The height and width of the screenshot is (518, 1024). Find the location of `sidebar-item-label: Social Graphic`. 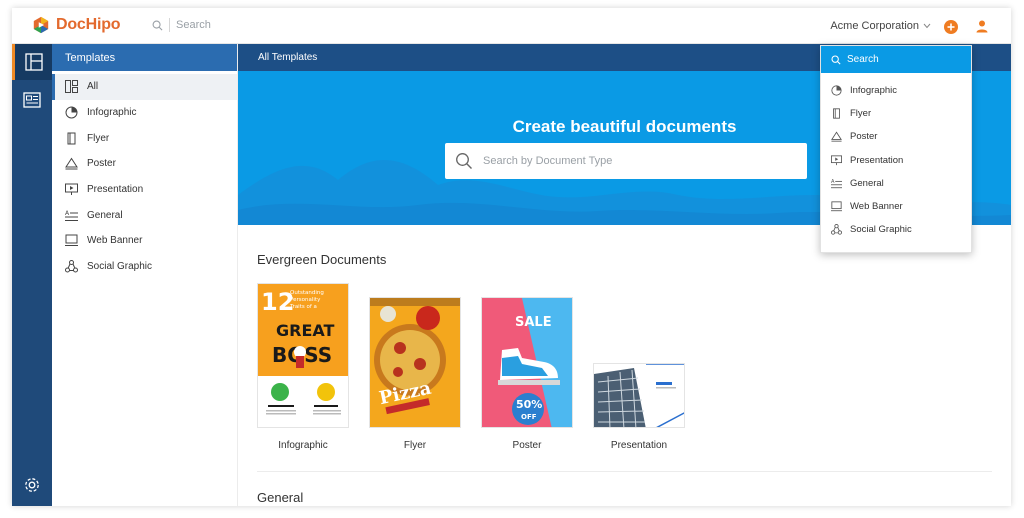

sidebar-item-label: Social Graphic is located at coordinates (120, 267).